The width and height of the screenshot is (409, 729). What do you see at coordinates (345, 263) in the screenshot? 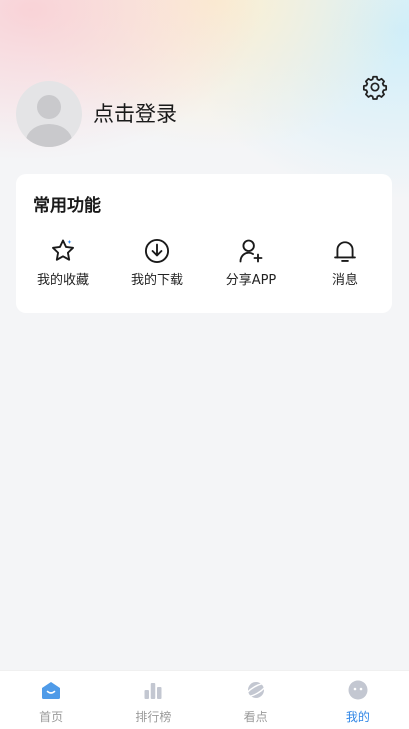
I see `messages-button: 消息` at bounding box center [345, 263].